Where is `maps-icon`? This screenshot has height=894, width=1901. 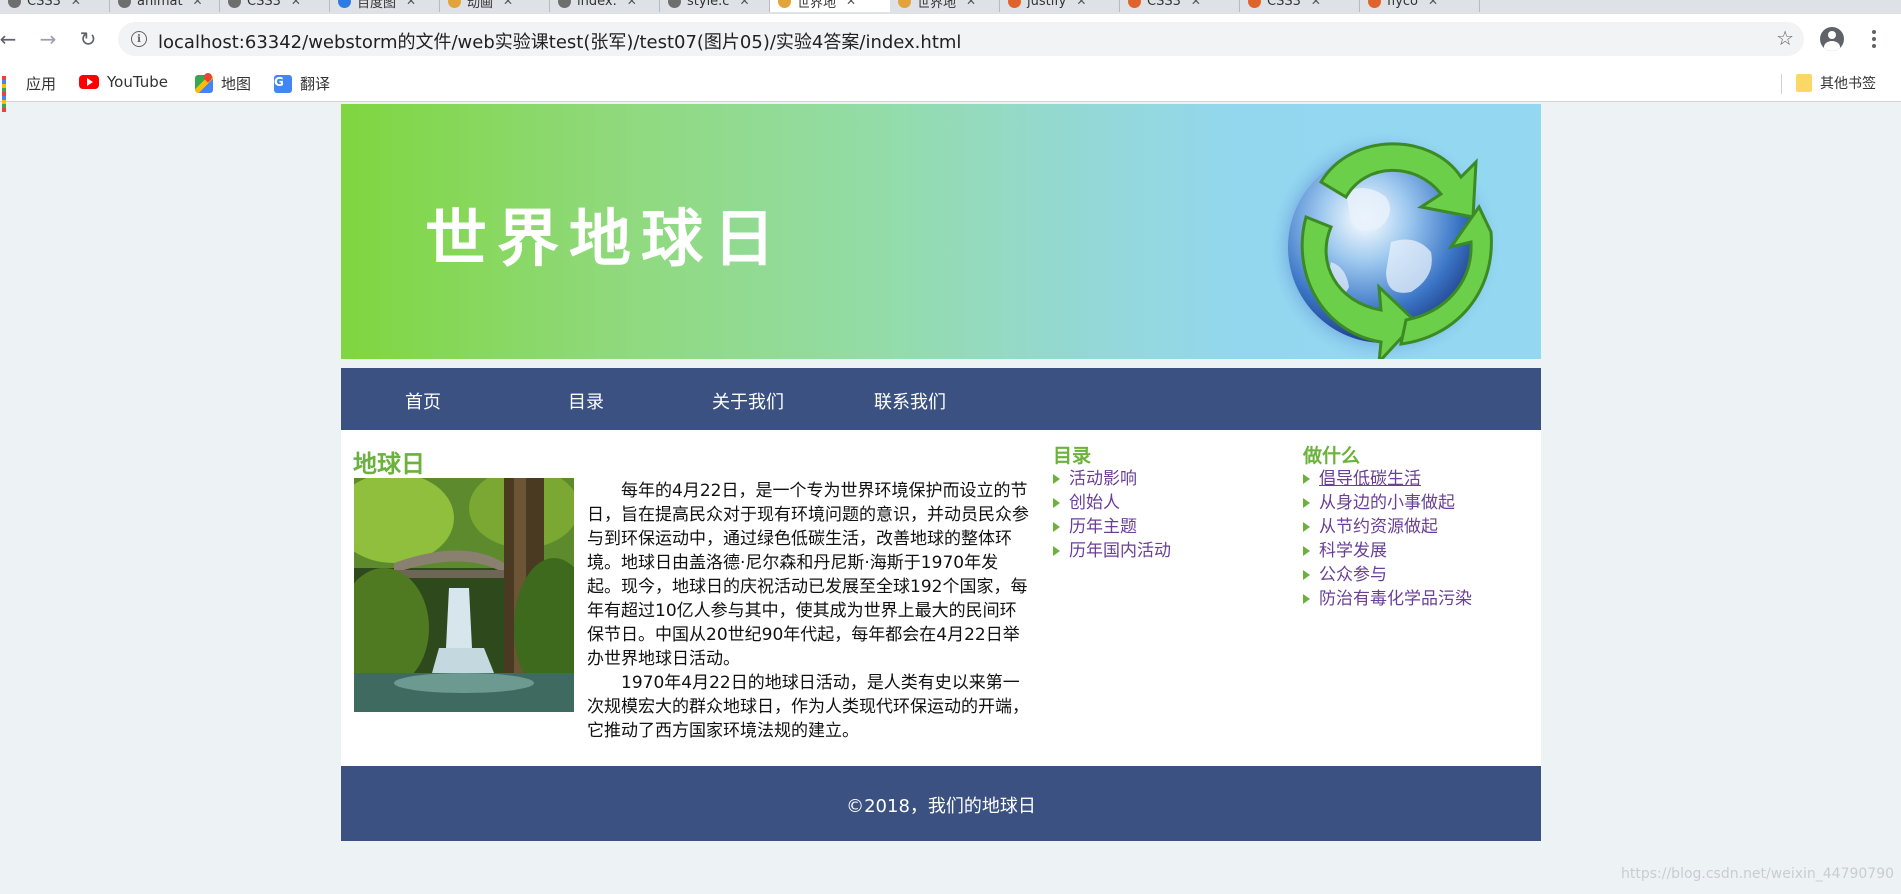
maps-icon is located at coordinates (204, 83).